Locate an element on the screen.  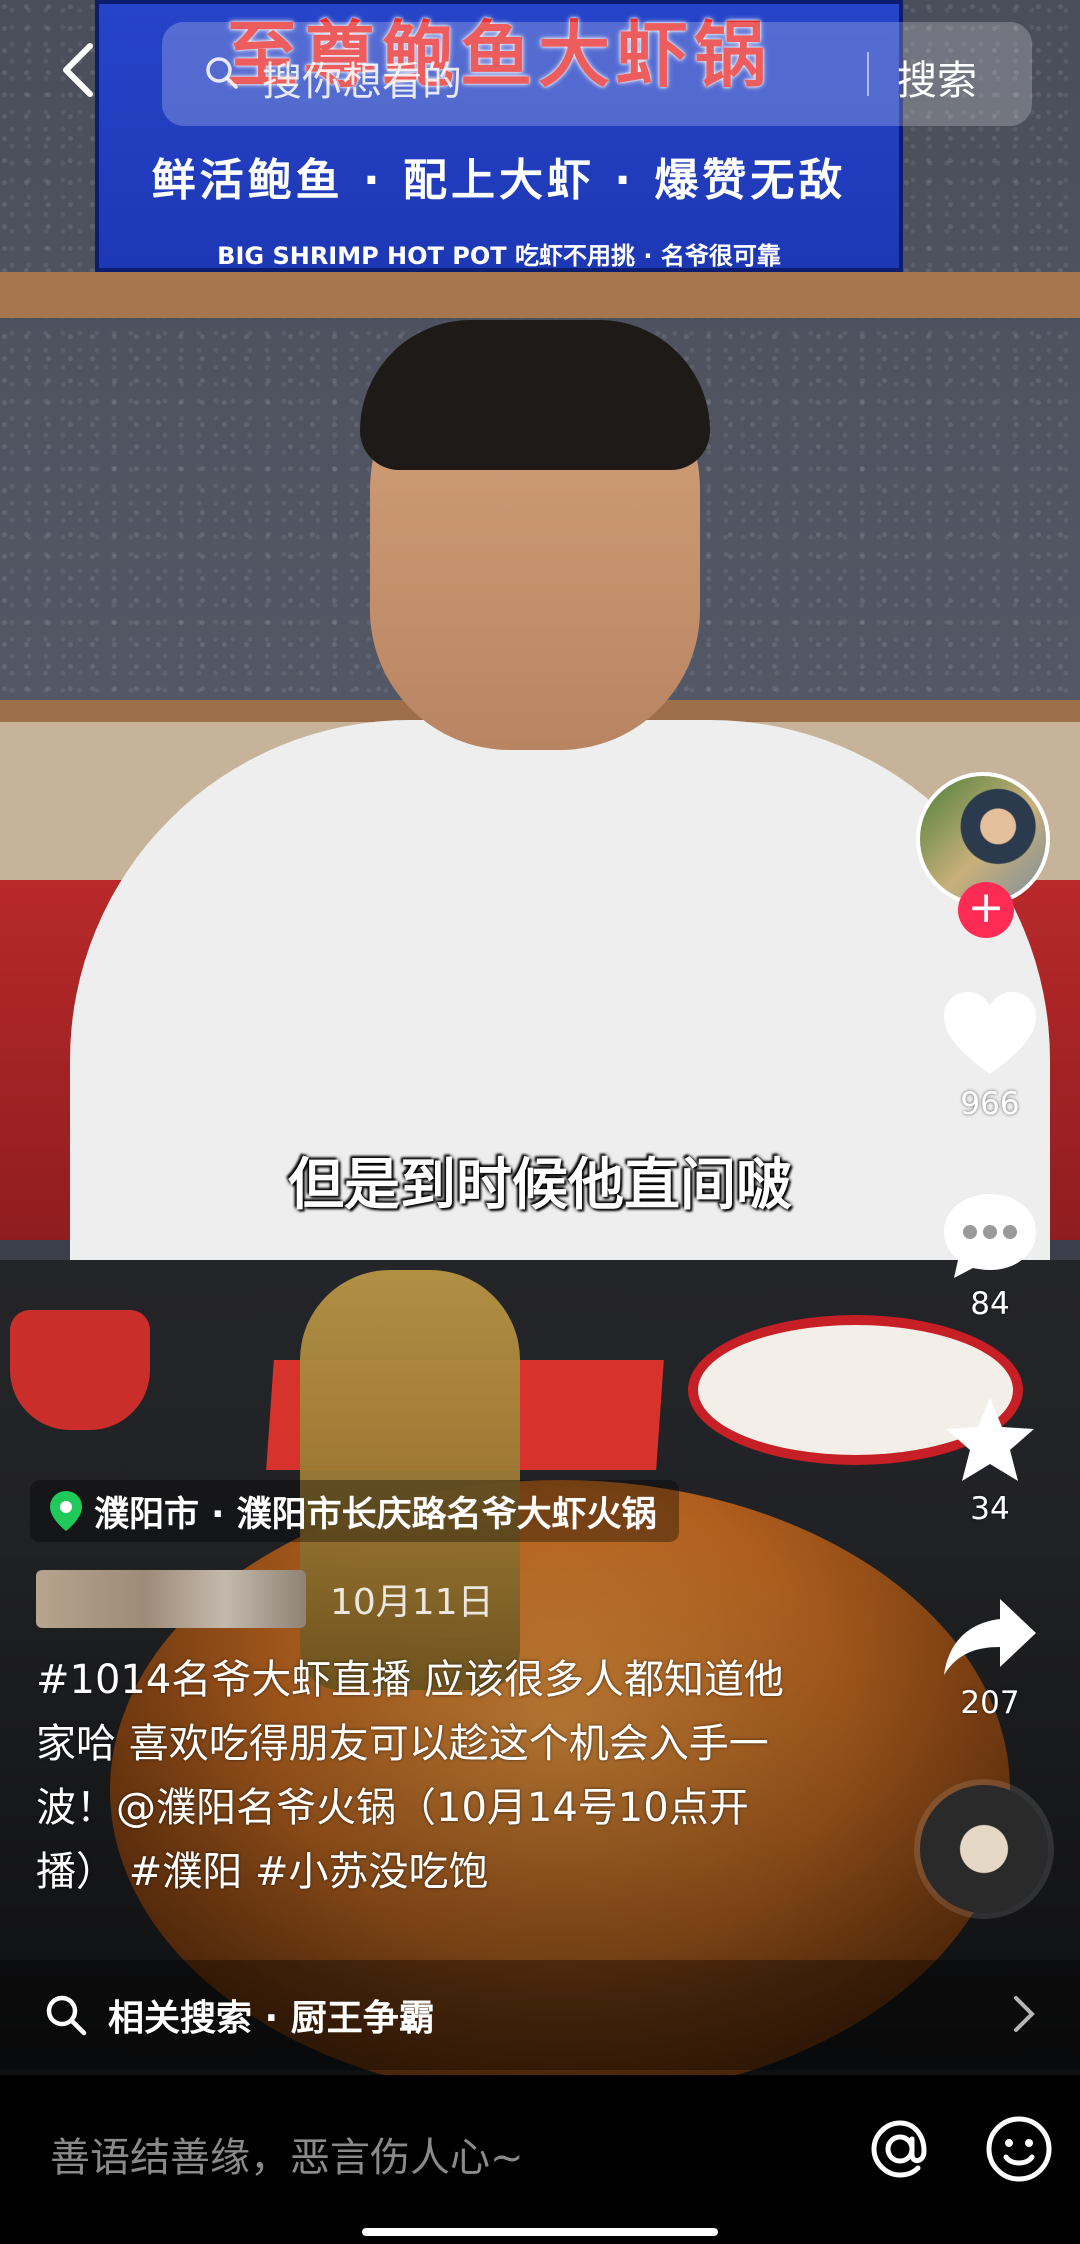
back-button is located at coordinates (82, 70).